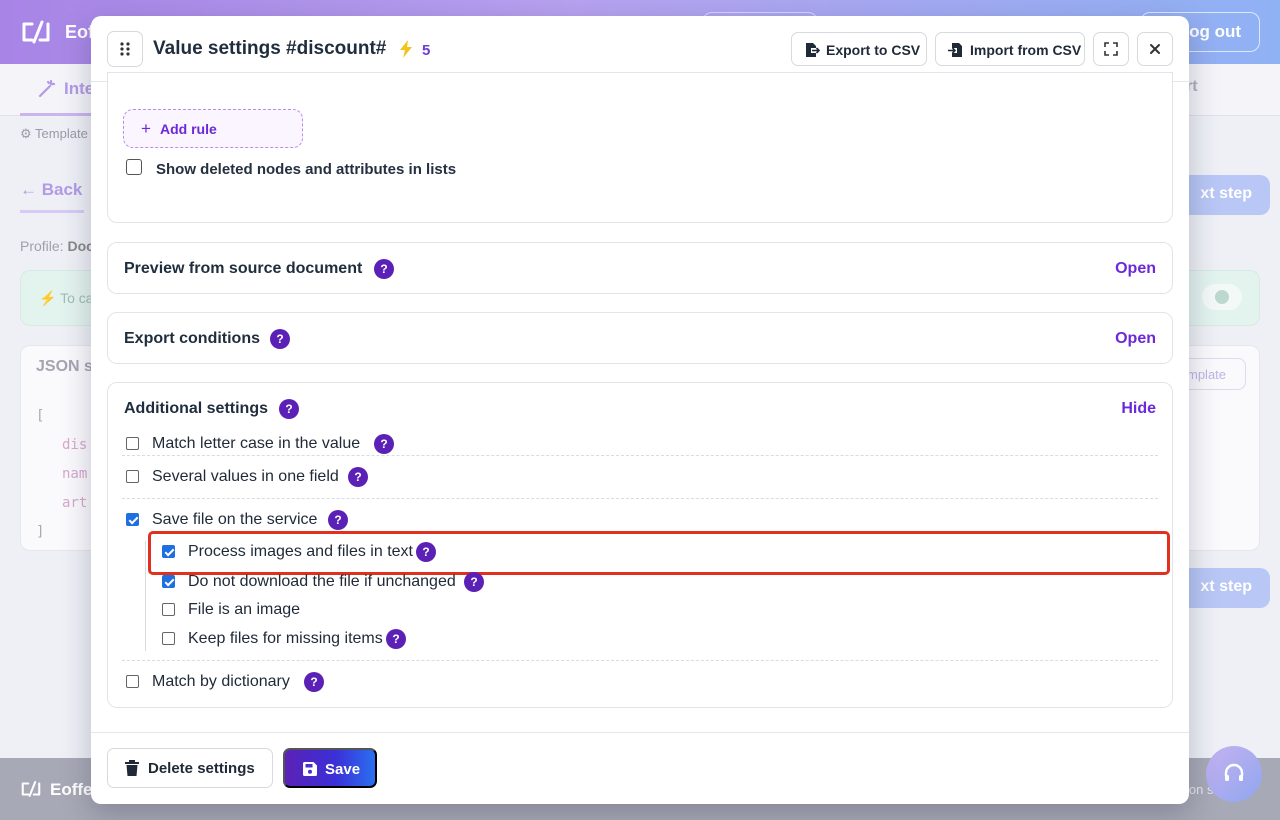  I want to click on banner-text: To ca, so click(77, 298).